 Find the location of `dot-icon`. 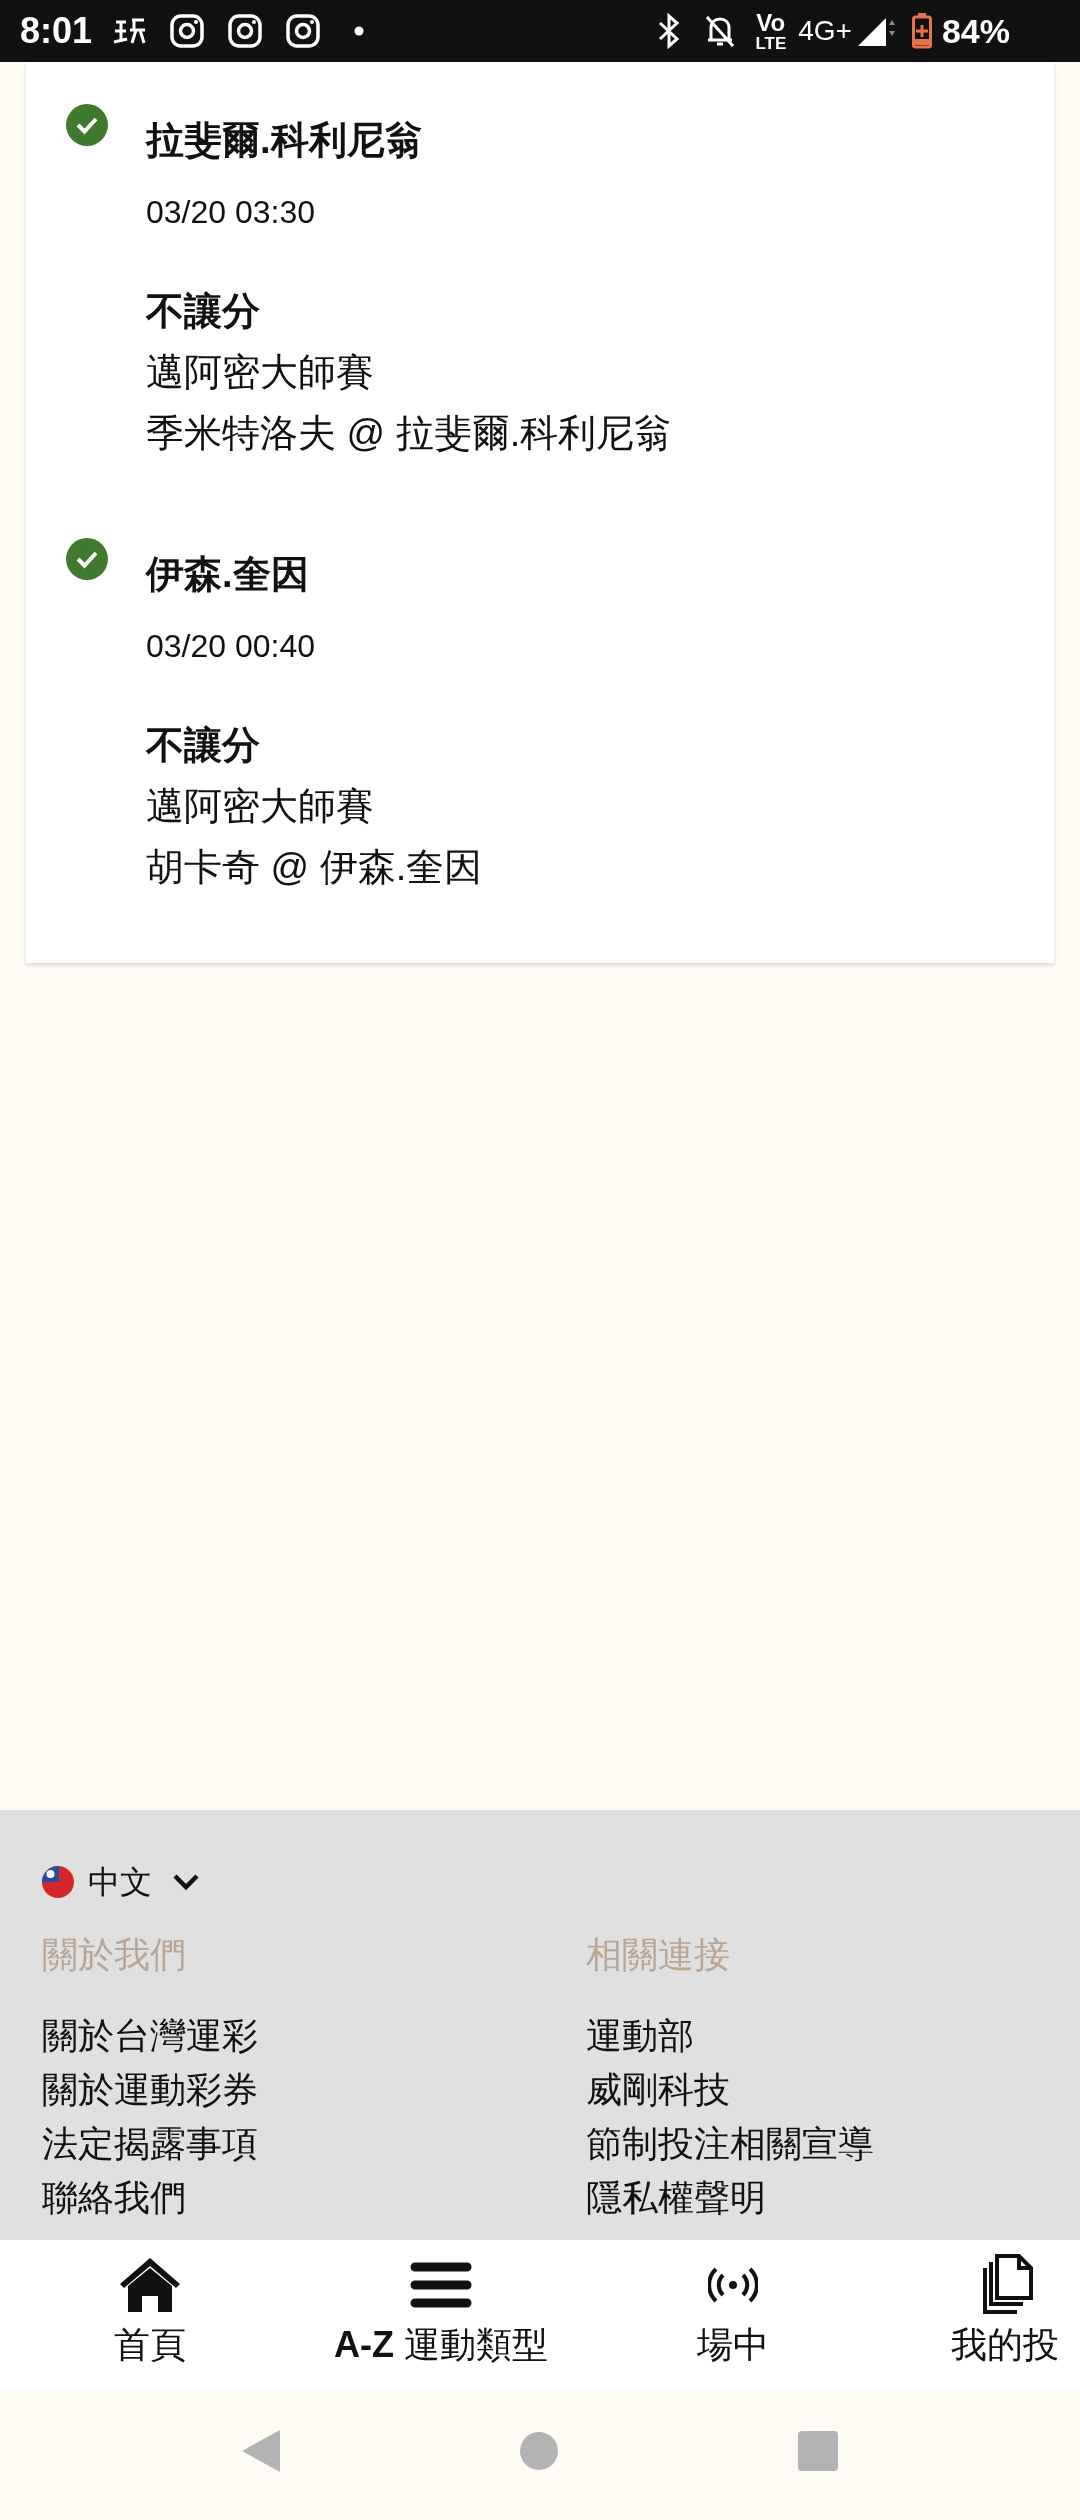

dot-icon is located at coordinates (359, 31).